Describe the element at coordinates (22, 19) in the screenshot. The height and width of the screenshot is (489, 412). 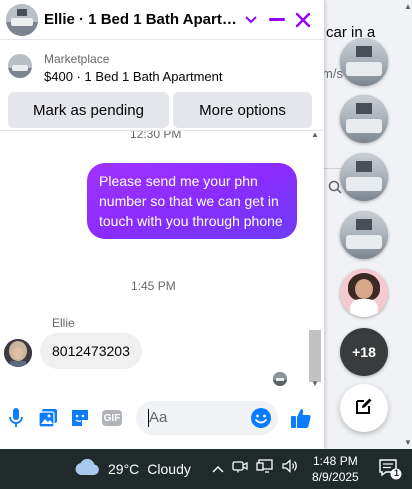
I see `chat-avatar` at that location.